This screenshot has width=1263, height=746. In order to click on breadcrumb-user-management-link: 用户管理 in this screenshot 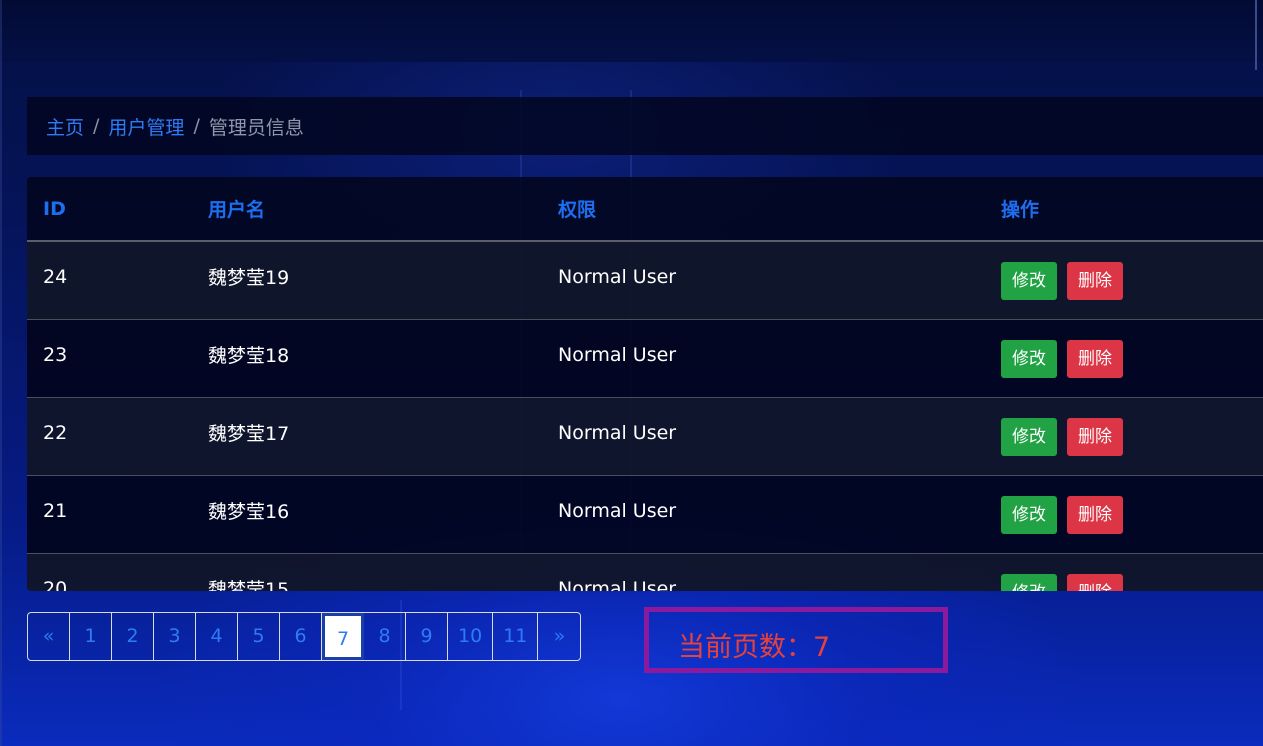, I will do `click(146, 126)`.